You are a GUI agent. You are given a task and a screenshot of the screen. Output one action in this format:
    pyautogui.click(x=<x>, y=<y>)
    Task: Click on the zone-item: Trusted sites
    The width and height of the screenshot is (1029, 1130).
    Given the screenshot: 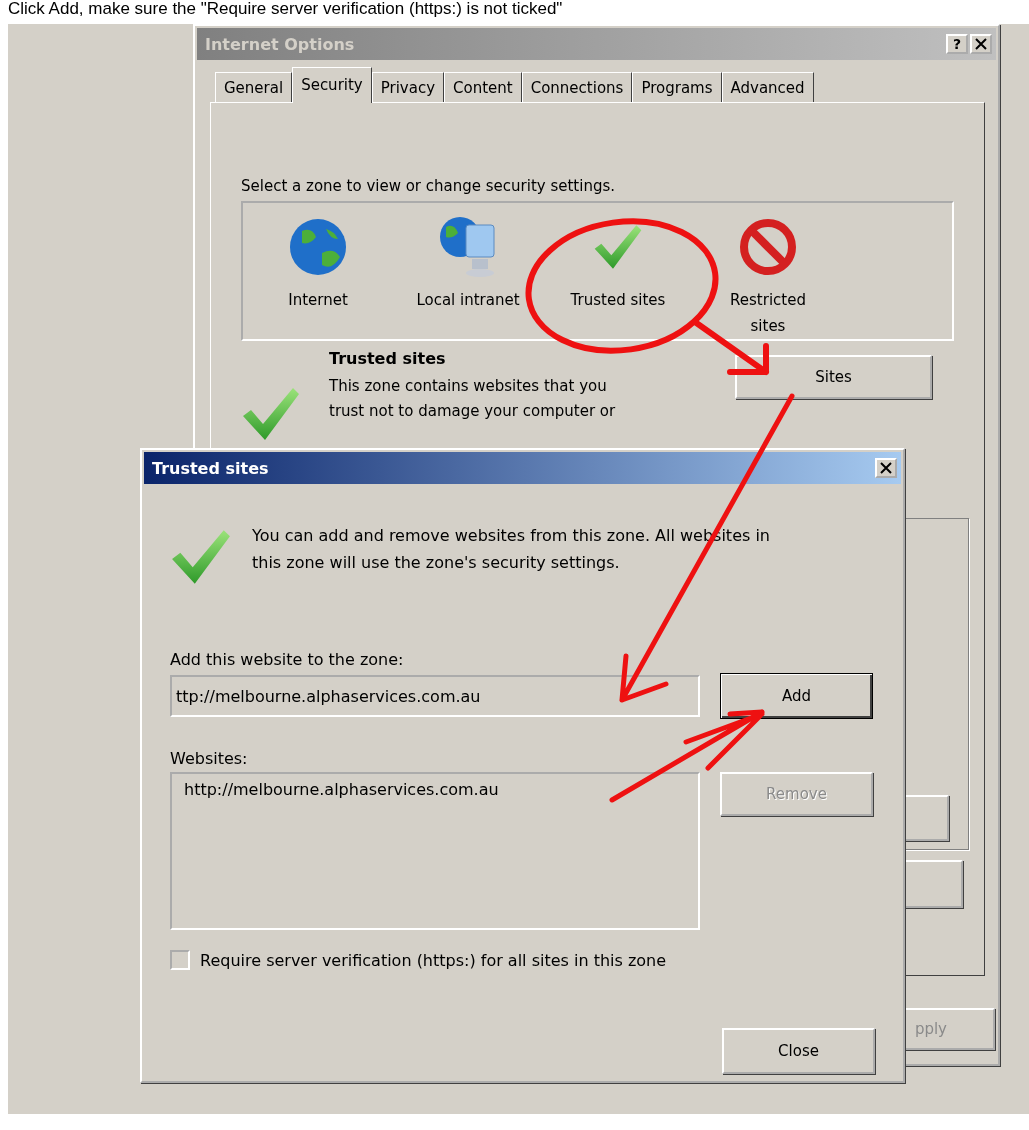 What is the action you would take?
    pyautogui.click(x=618, y=300)
    